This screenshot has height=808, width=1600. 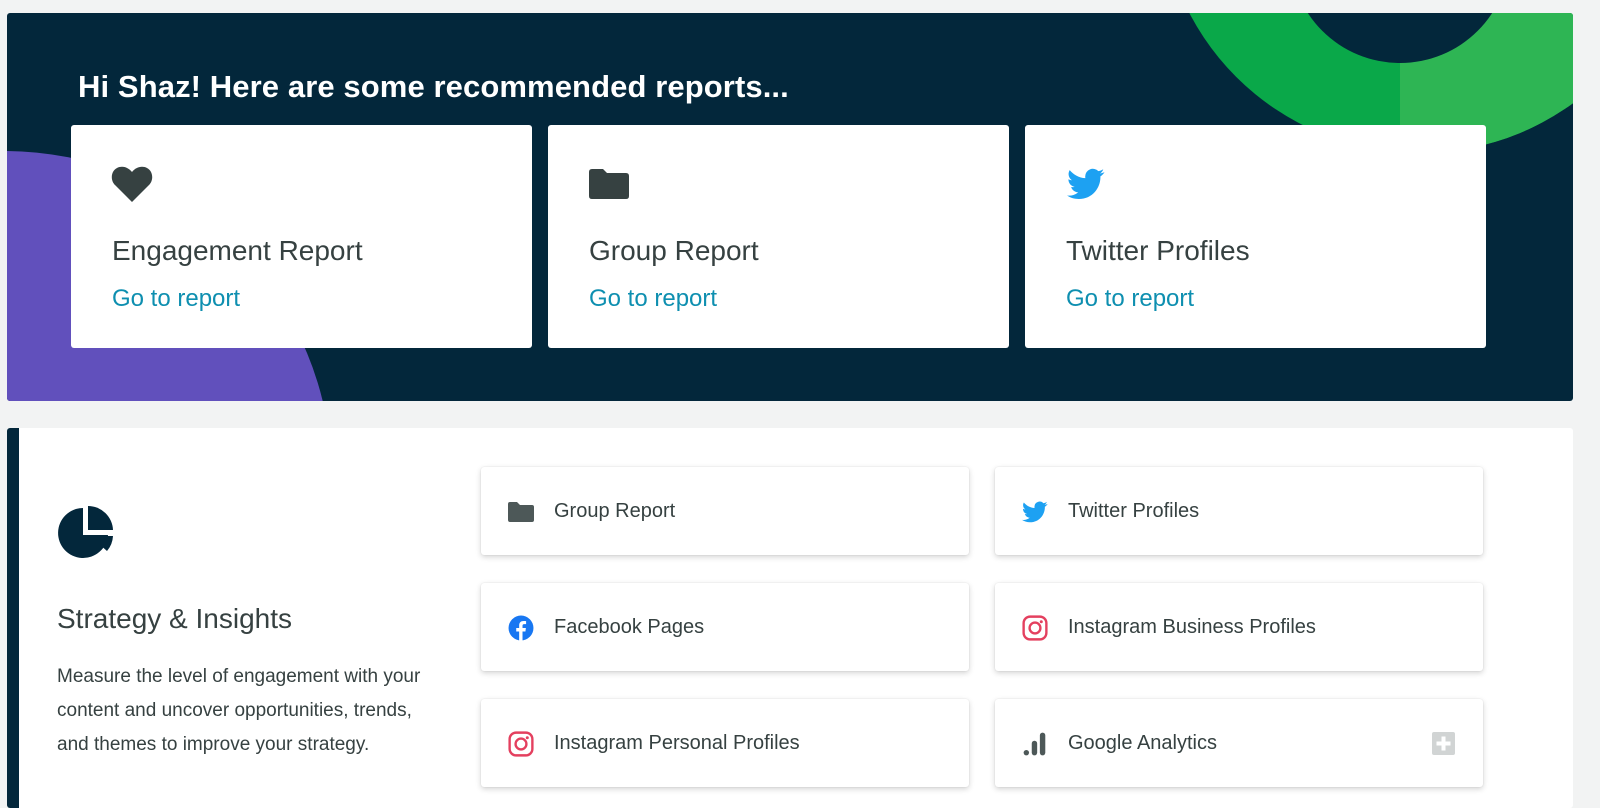 I want to click on recommended-card-engagement-report: Engagement Report Go to report, so click(x=301, y=236).